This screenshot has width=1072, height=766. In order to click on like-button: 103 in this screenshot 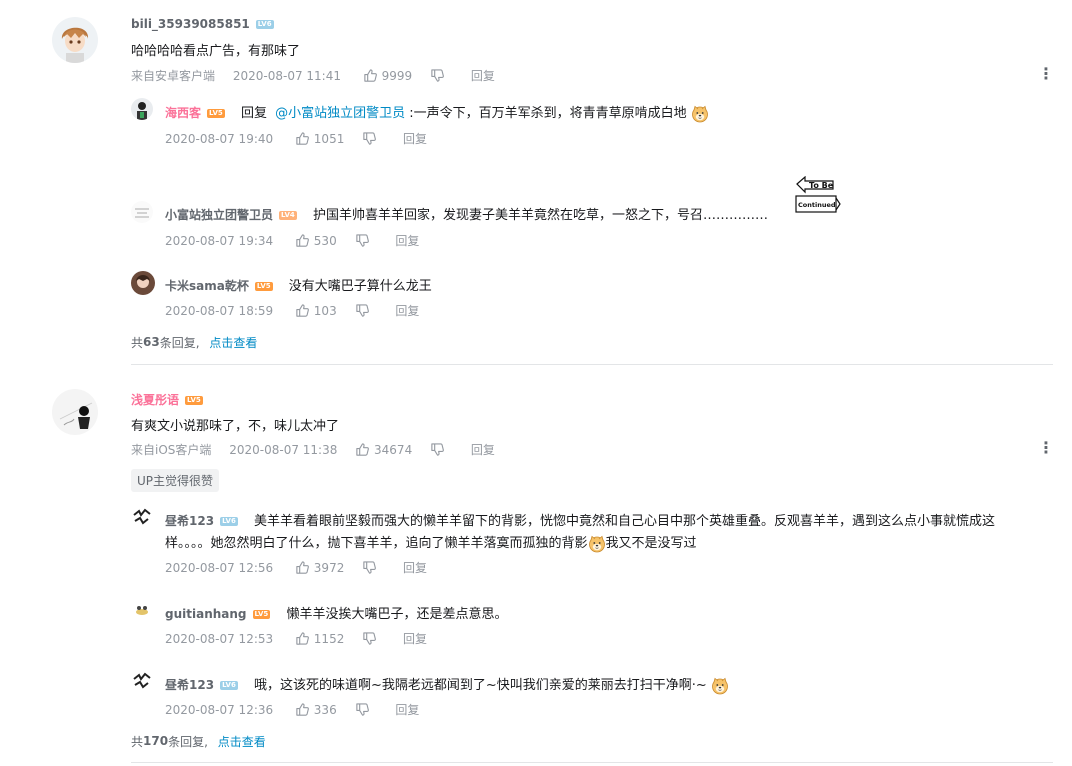, I will do `click(316, 310)`.